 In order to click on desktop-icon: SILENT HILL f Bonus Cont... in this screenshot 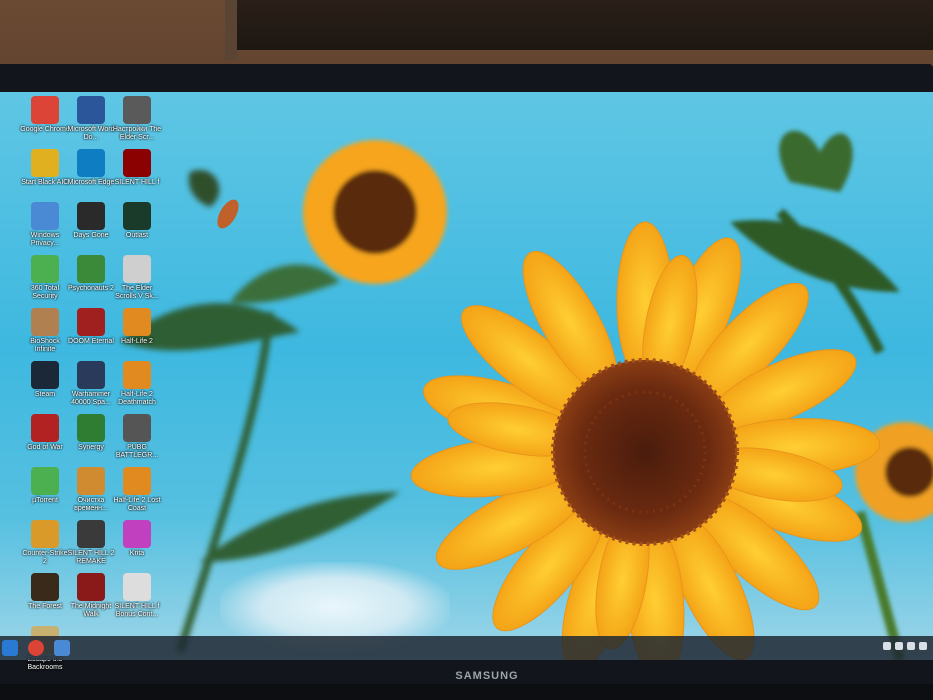, I will do `click(137, 596)`.